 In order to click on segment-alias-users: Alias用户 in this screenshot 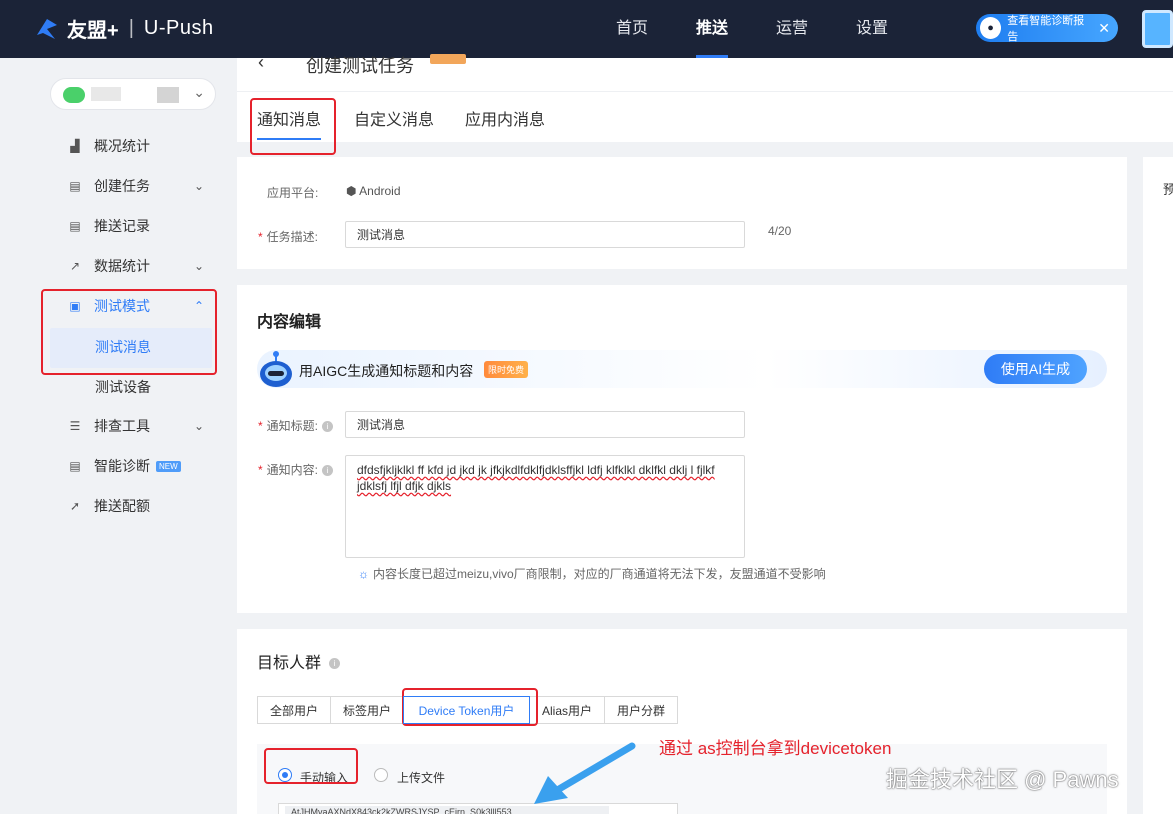, I will do `click(567, 710)`.